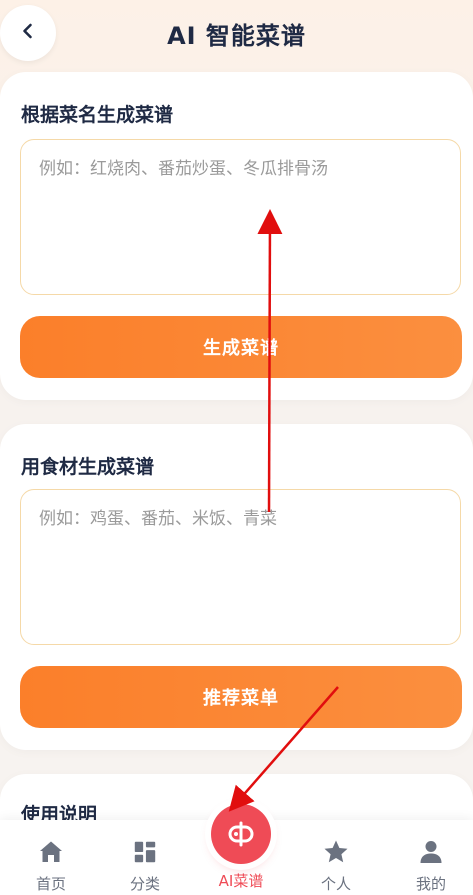  I want to click on nav-item-ai-recipe: AI菜谱, so click(241, 849).